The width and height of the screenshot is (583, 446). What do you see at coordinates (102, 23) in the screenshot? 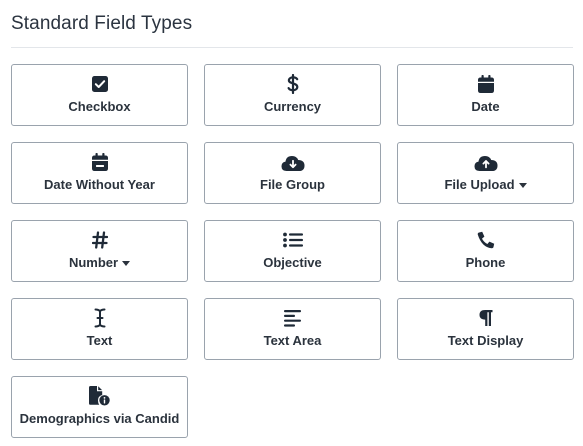
I see `section-title: Standard Field Types` at bounding box center [102, 23].